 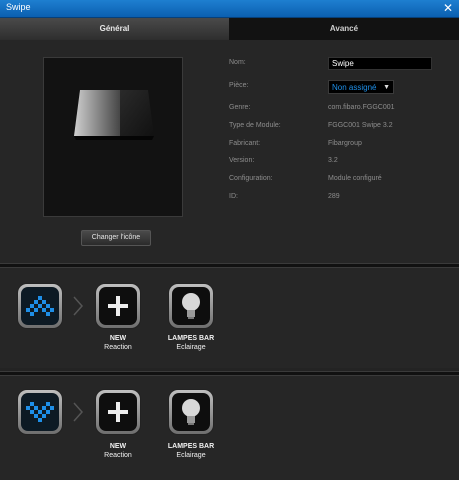 What do you see at coordinates (18, 7) in the screenshot?
I see `window-title: Swipe` at bounding box center [18, 7].